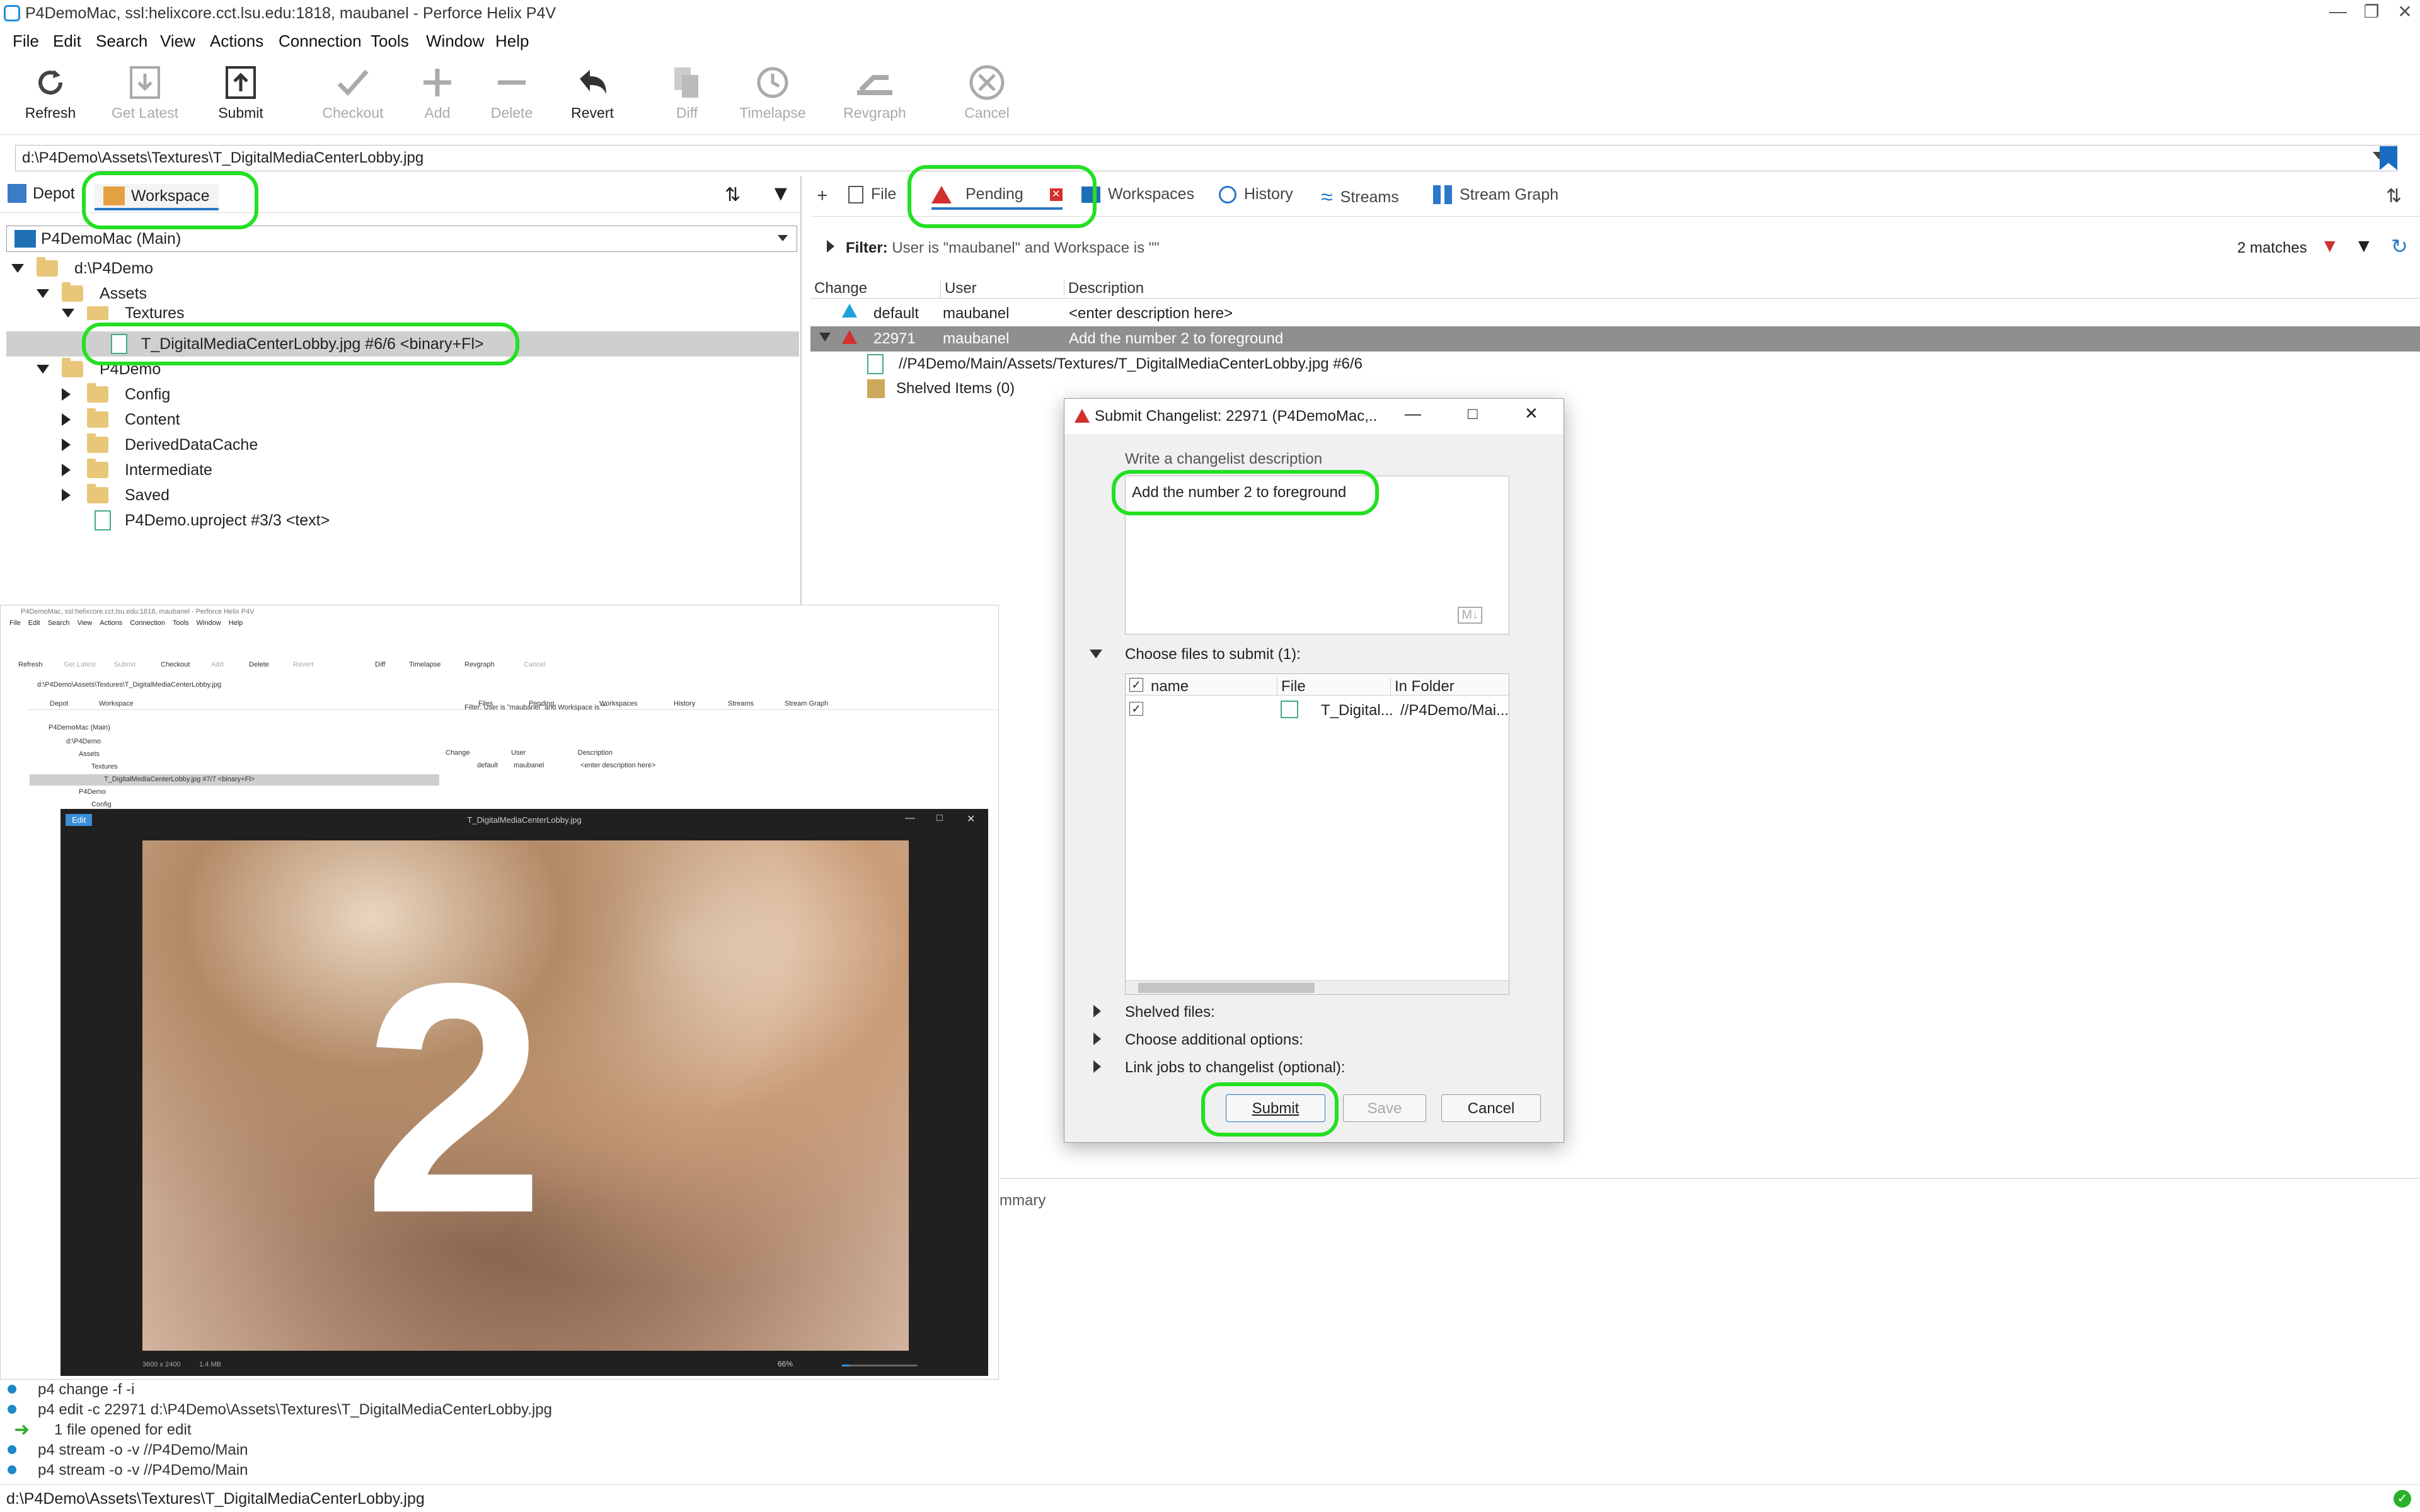 The image size is (2420, 1512). I want to click on preview-toolbar-item: Add, so click(218, 664).